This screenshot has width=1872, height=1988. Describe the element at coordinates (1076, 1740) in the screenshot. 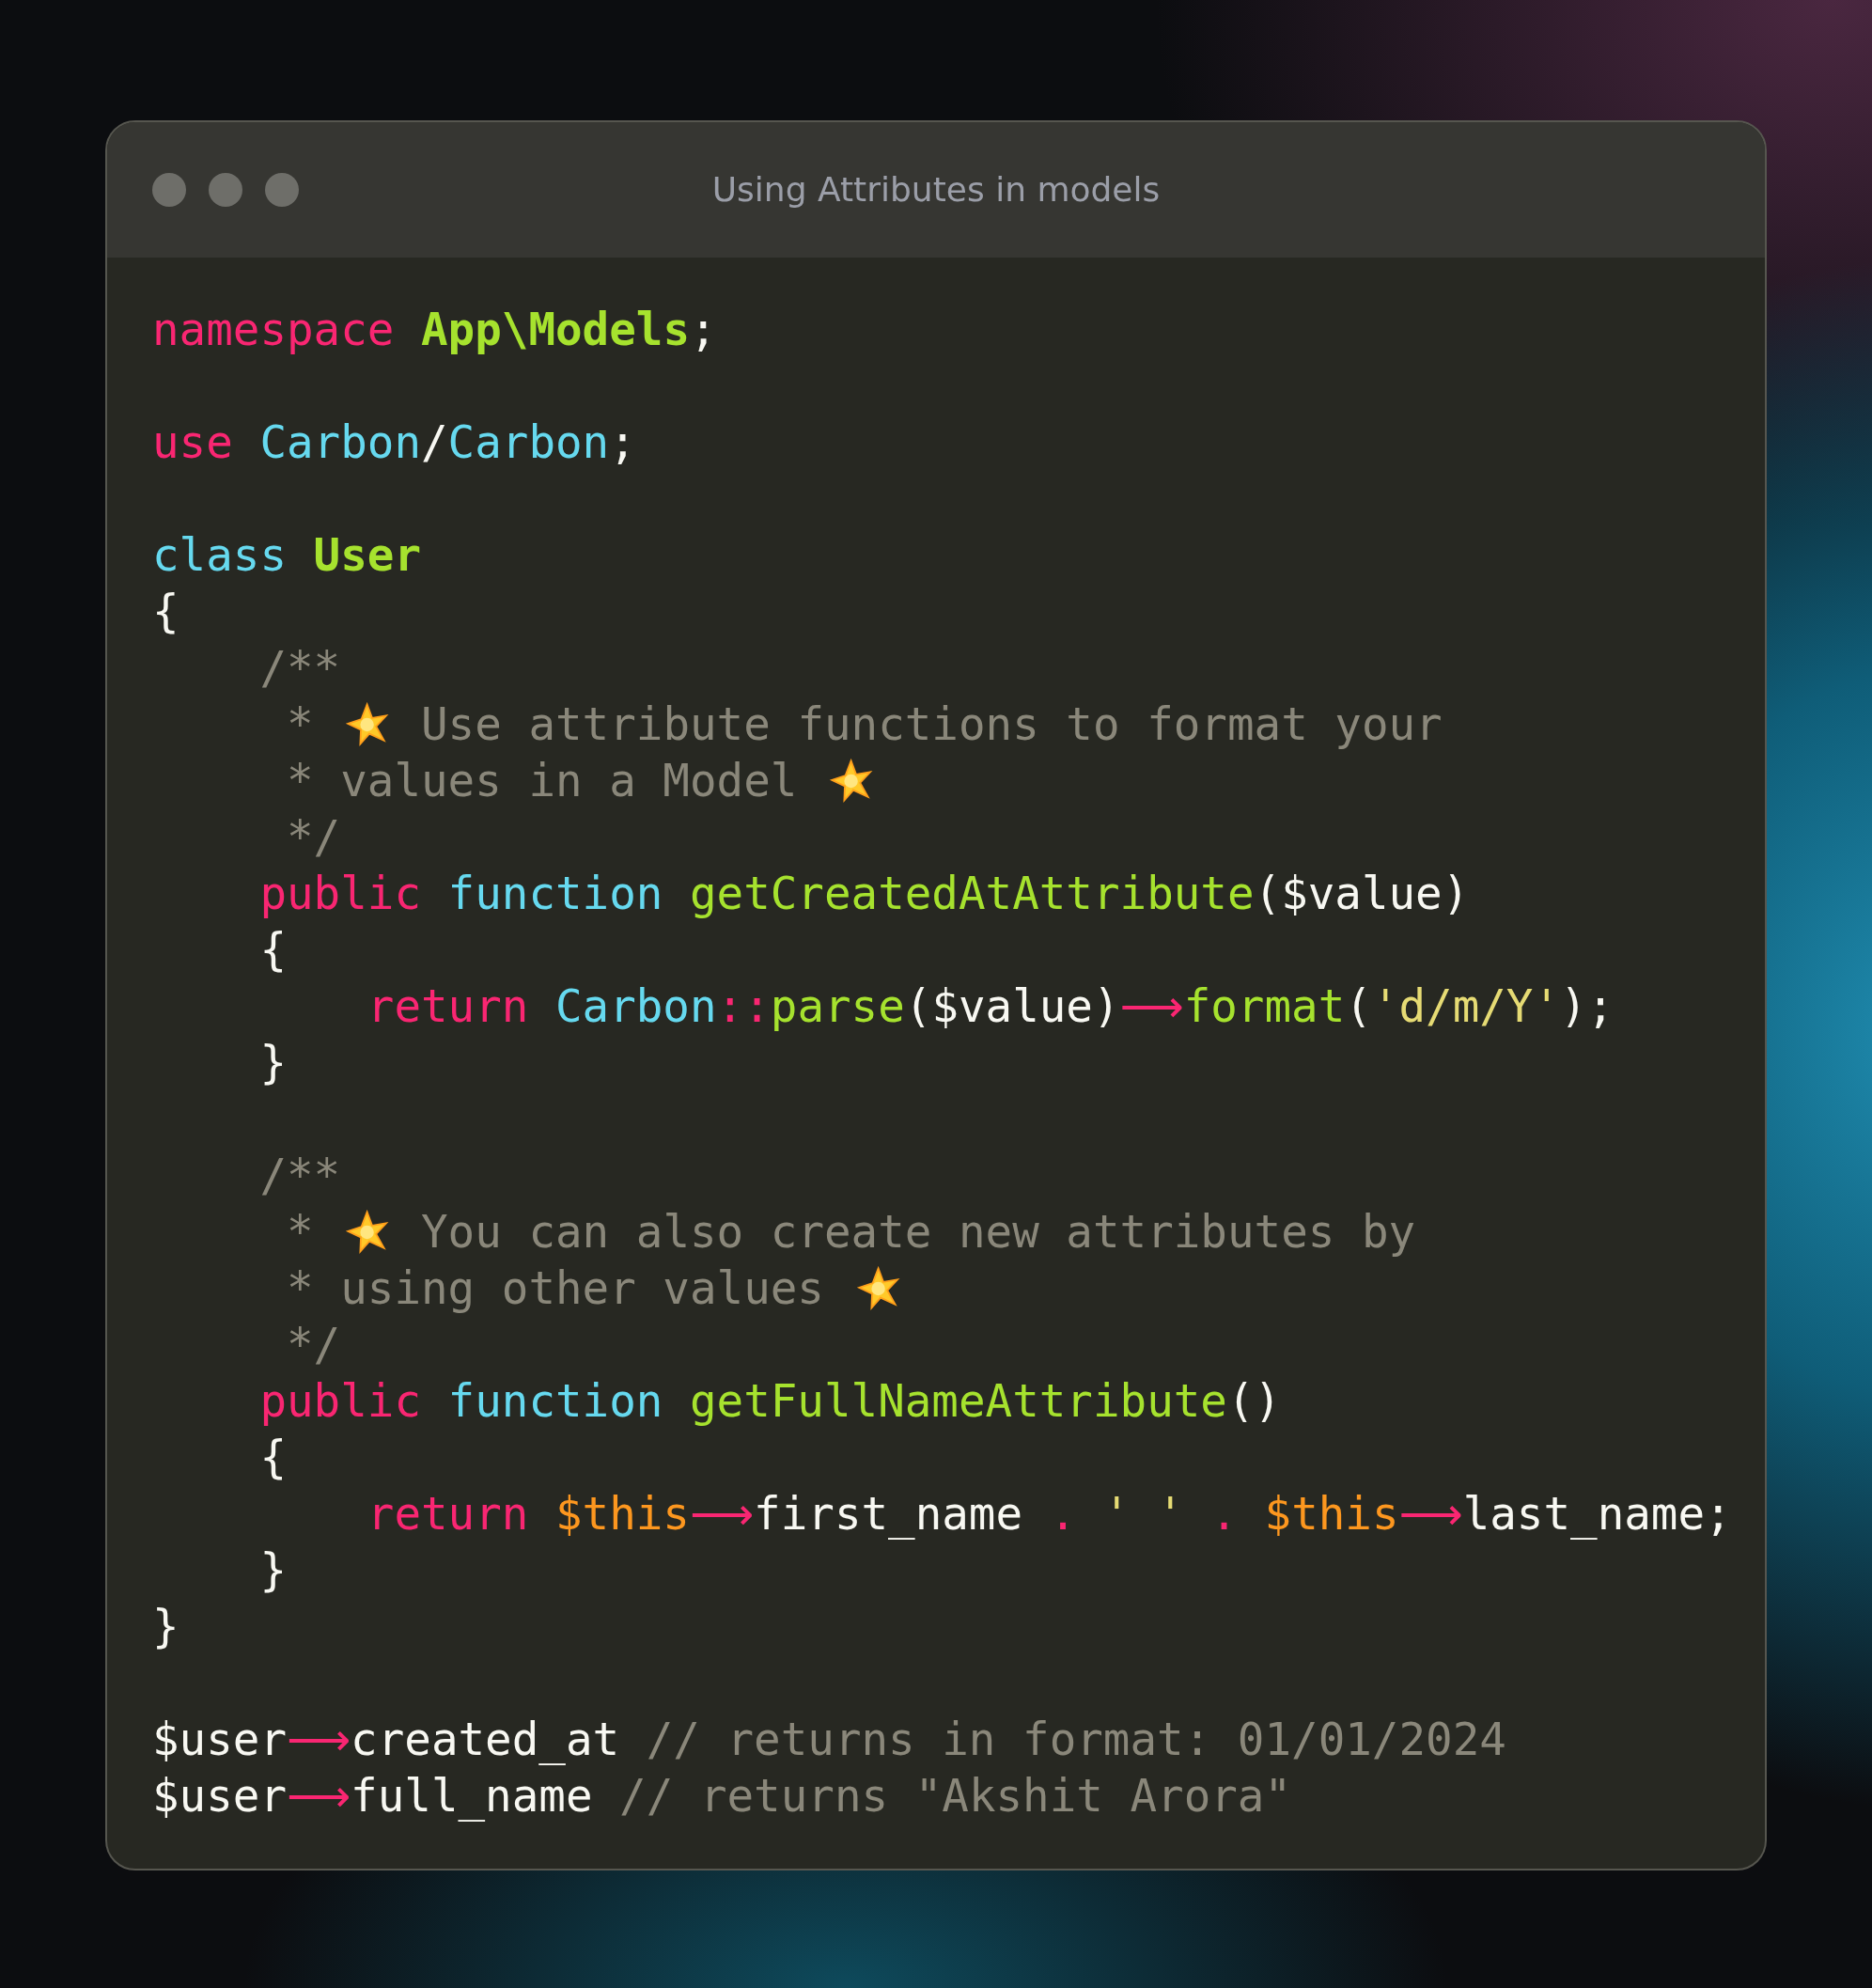

I see `comment-text: // returns in format: 01/01/2024` at that location.